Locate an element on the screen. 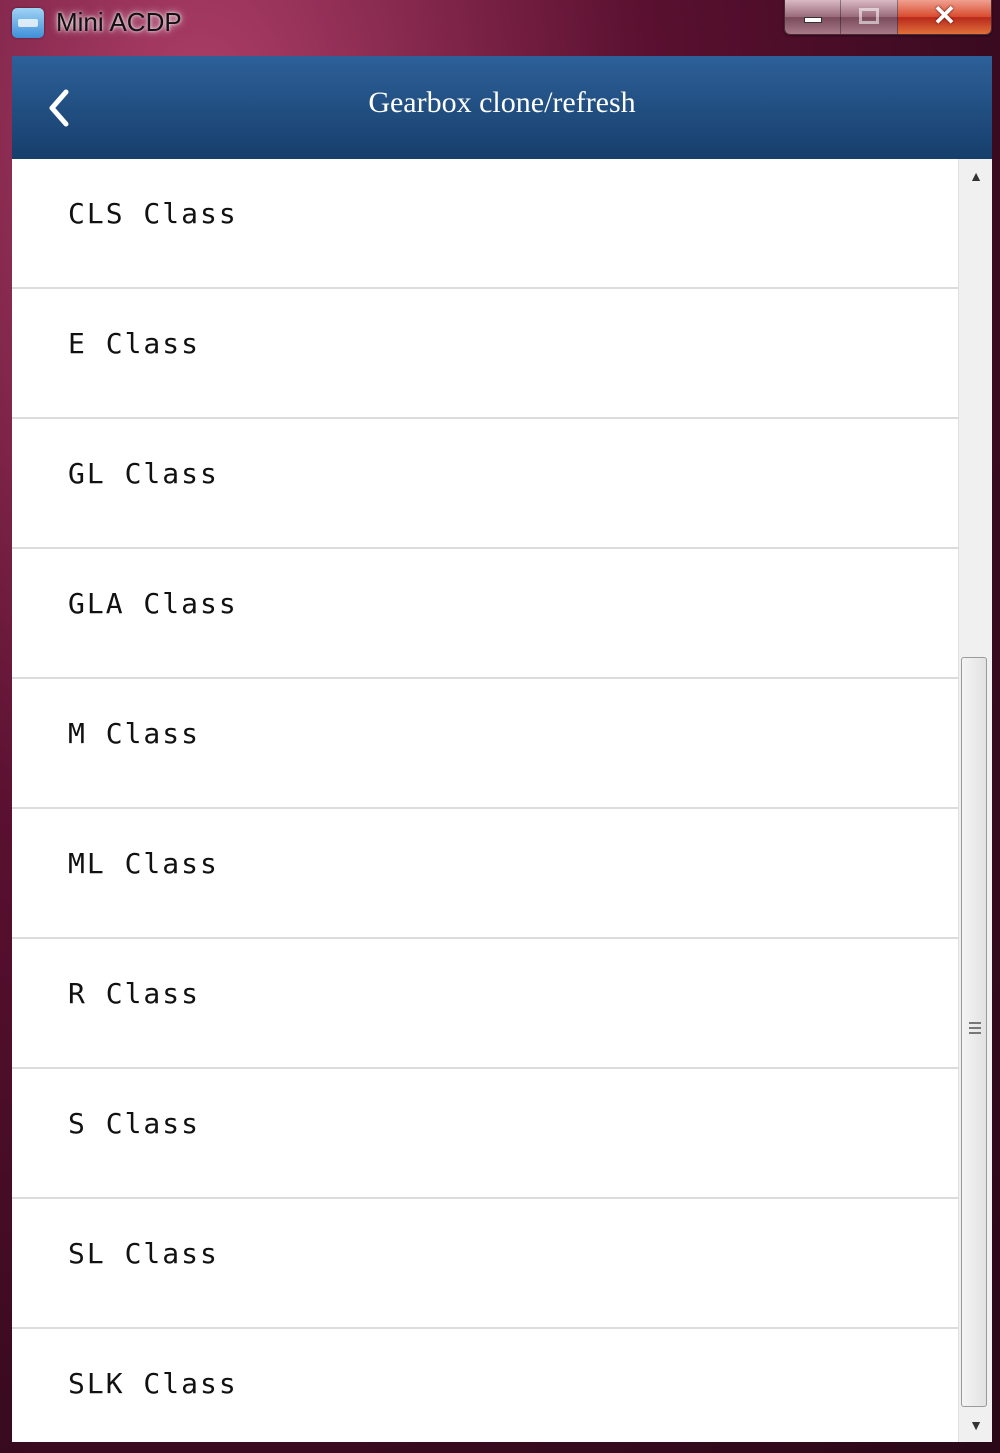 Image resolution: width=1000 pixels, height=1453 pixels. maximize-button is located at coordinates (869, 17).